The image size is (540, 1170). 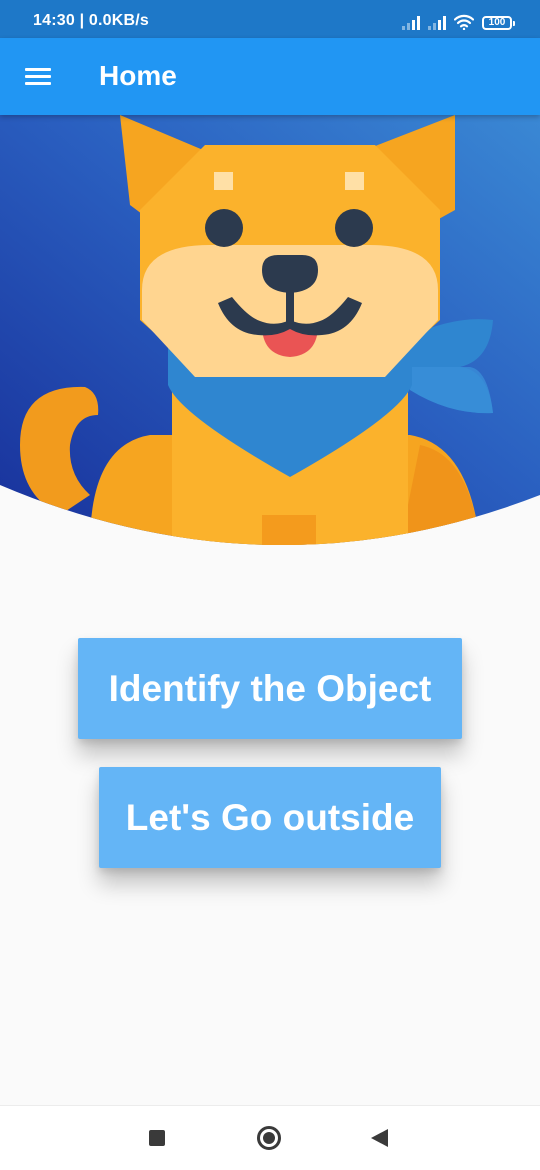 I want to click on go-outside-button: Let's Go outside, so click(x=270, y=817).